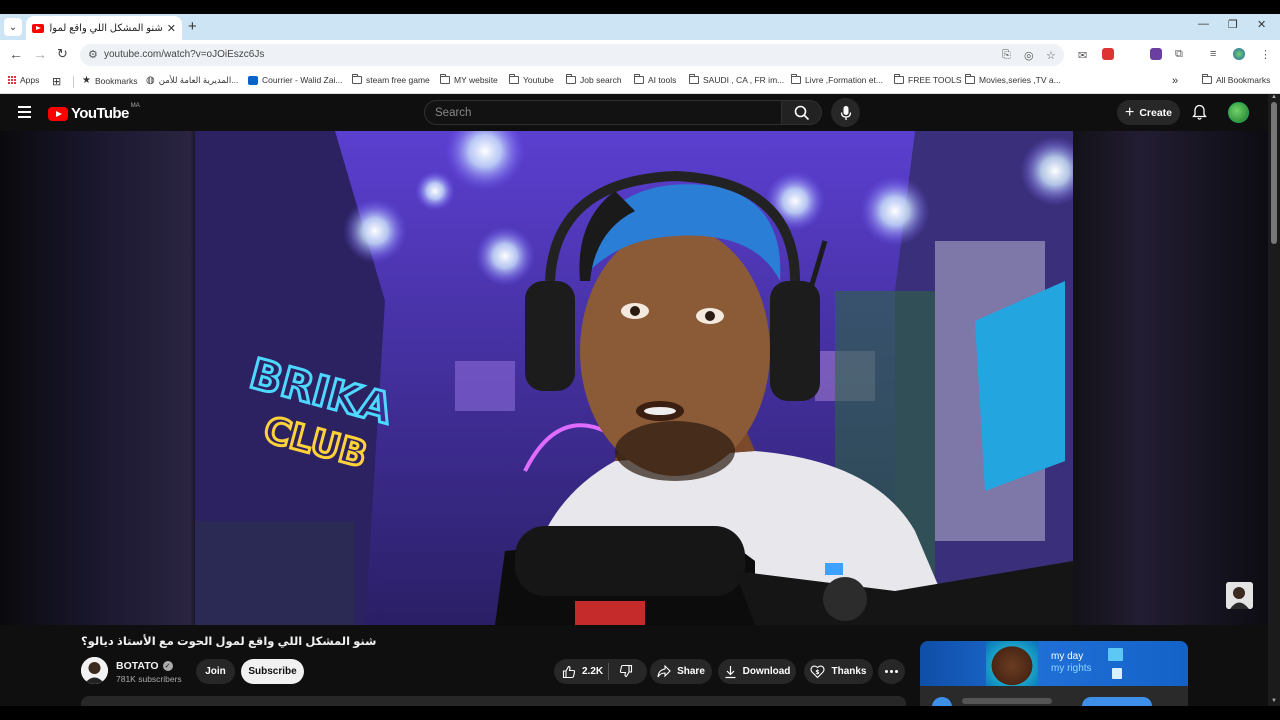 This screenshot has height=720, width=1280. Describe the element at coordinates (1199, 112) in the screenshot. I see `notifications-bell-icon` at that location.